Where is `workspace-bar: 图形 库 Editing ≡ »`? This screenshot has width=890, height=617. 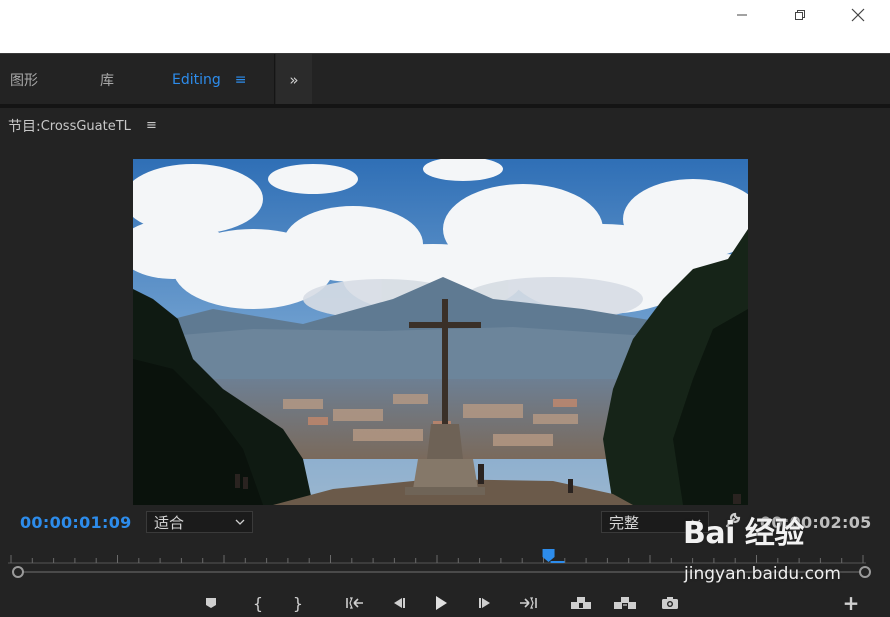 workspace-bar: 图形 库 Editing ≡ » is located at coordinates (445, 79).